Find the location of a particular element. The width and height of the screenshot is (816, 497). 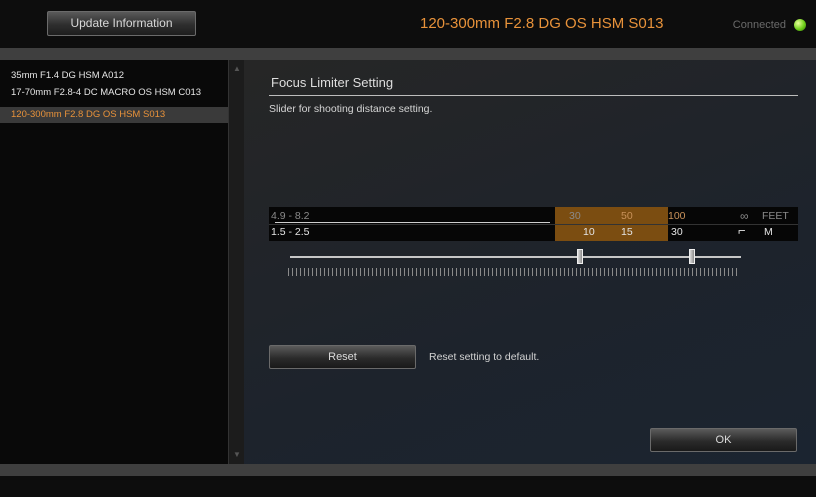

min-distance-slider-handle is located at coordinates (580, 256).